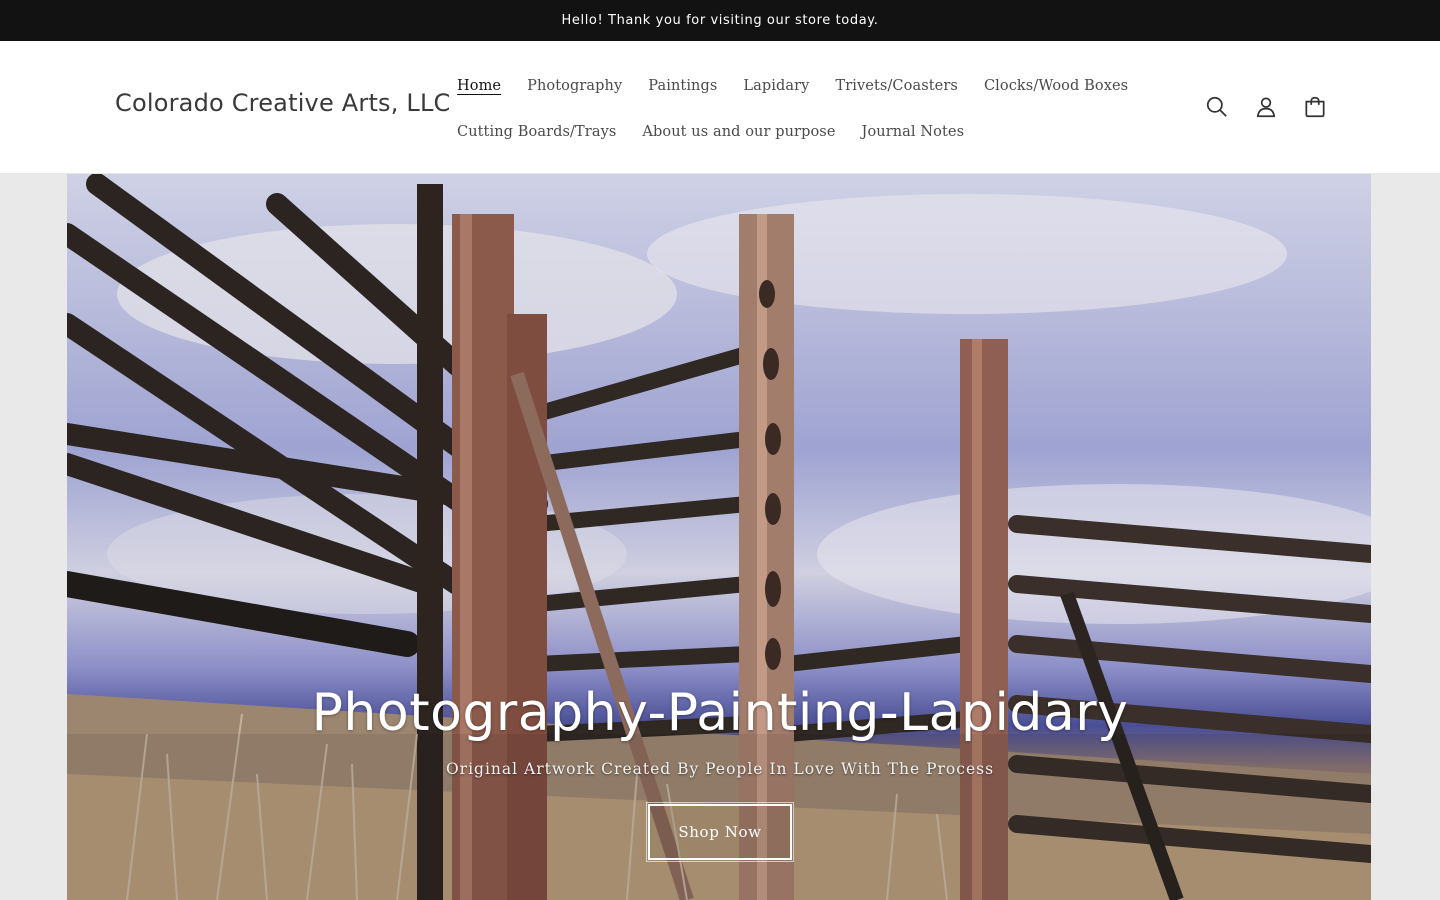 The image size is (1440, 900). I want to click on header-icons, so click(1268, 107).